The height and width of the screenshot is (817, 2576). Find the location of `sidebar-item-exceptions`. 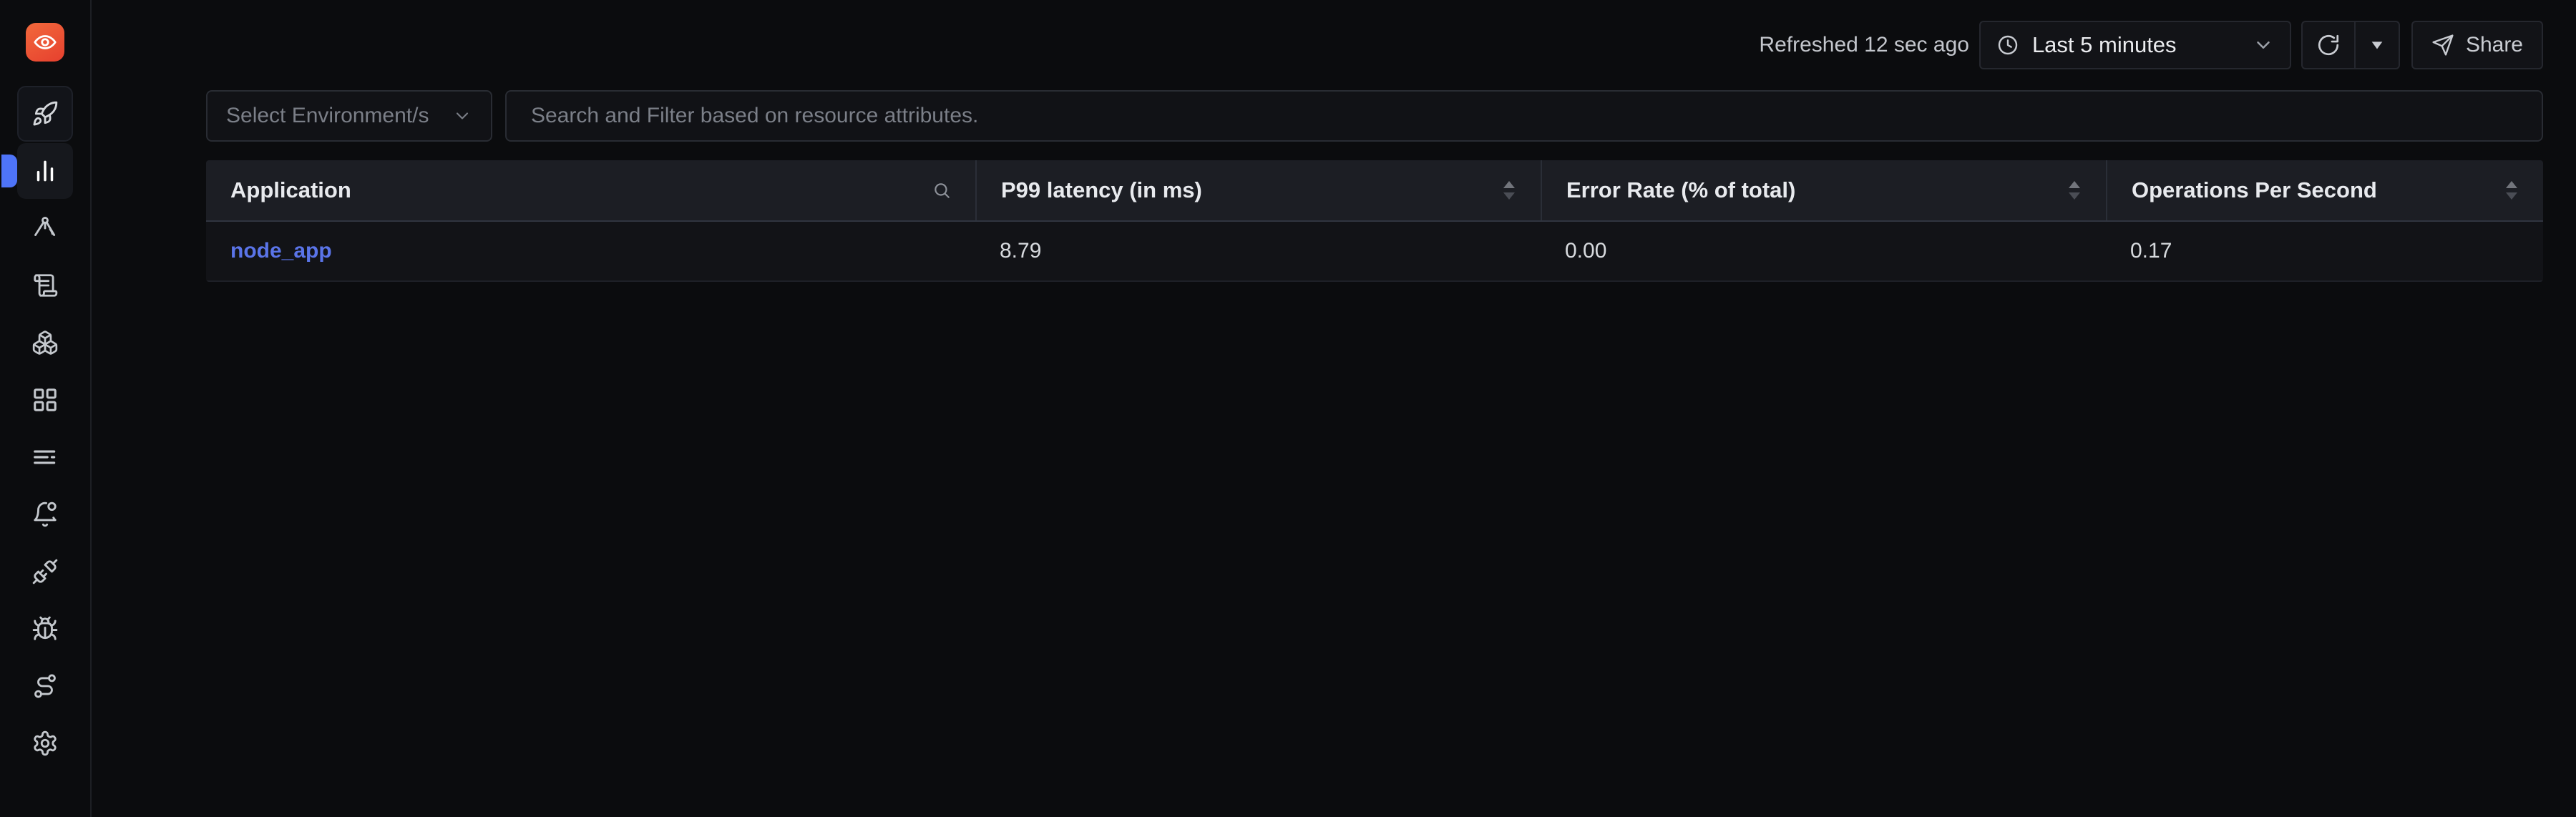

sidebar-item-exceptions is located at coordinates (45, 572).